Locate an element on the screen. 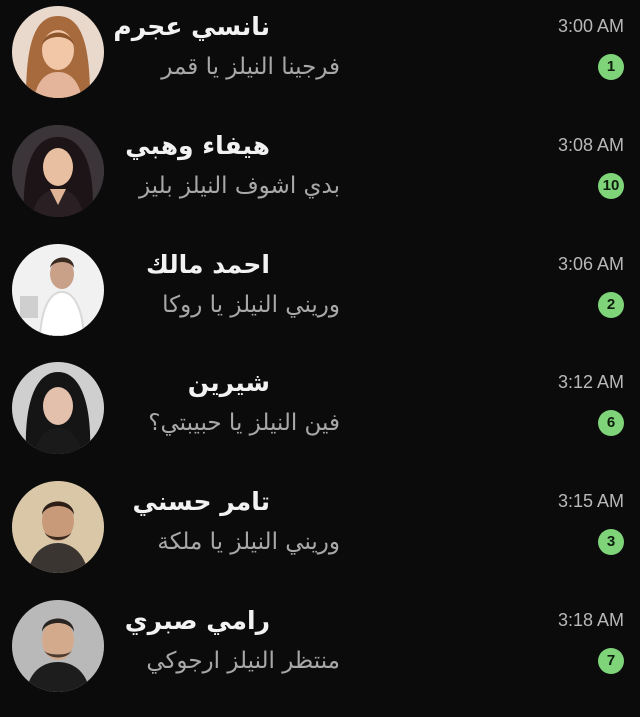  unread-badge: 2 is located at coordinates (611, 305).